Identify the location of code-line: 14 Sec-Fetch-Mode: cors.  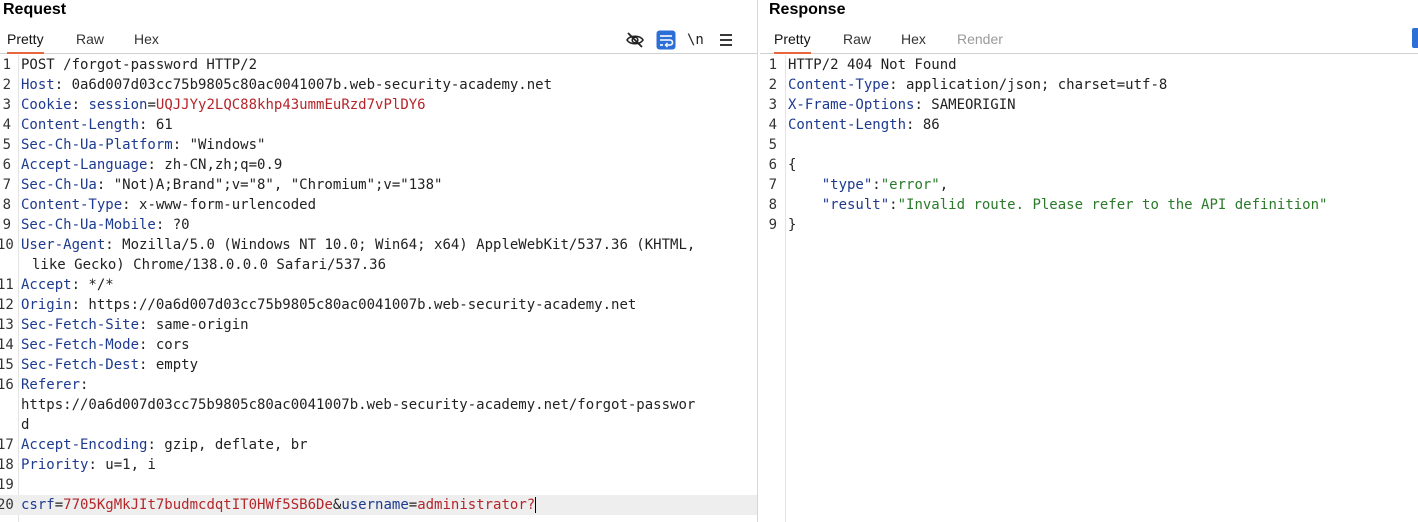
(378, 345).